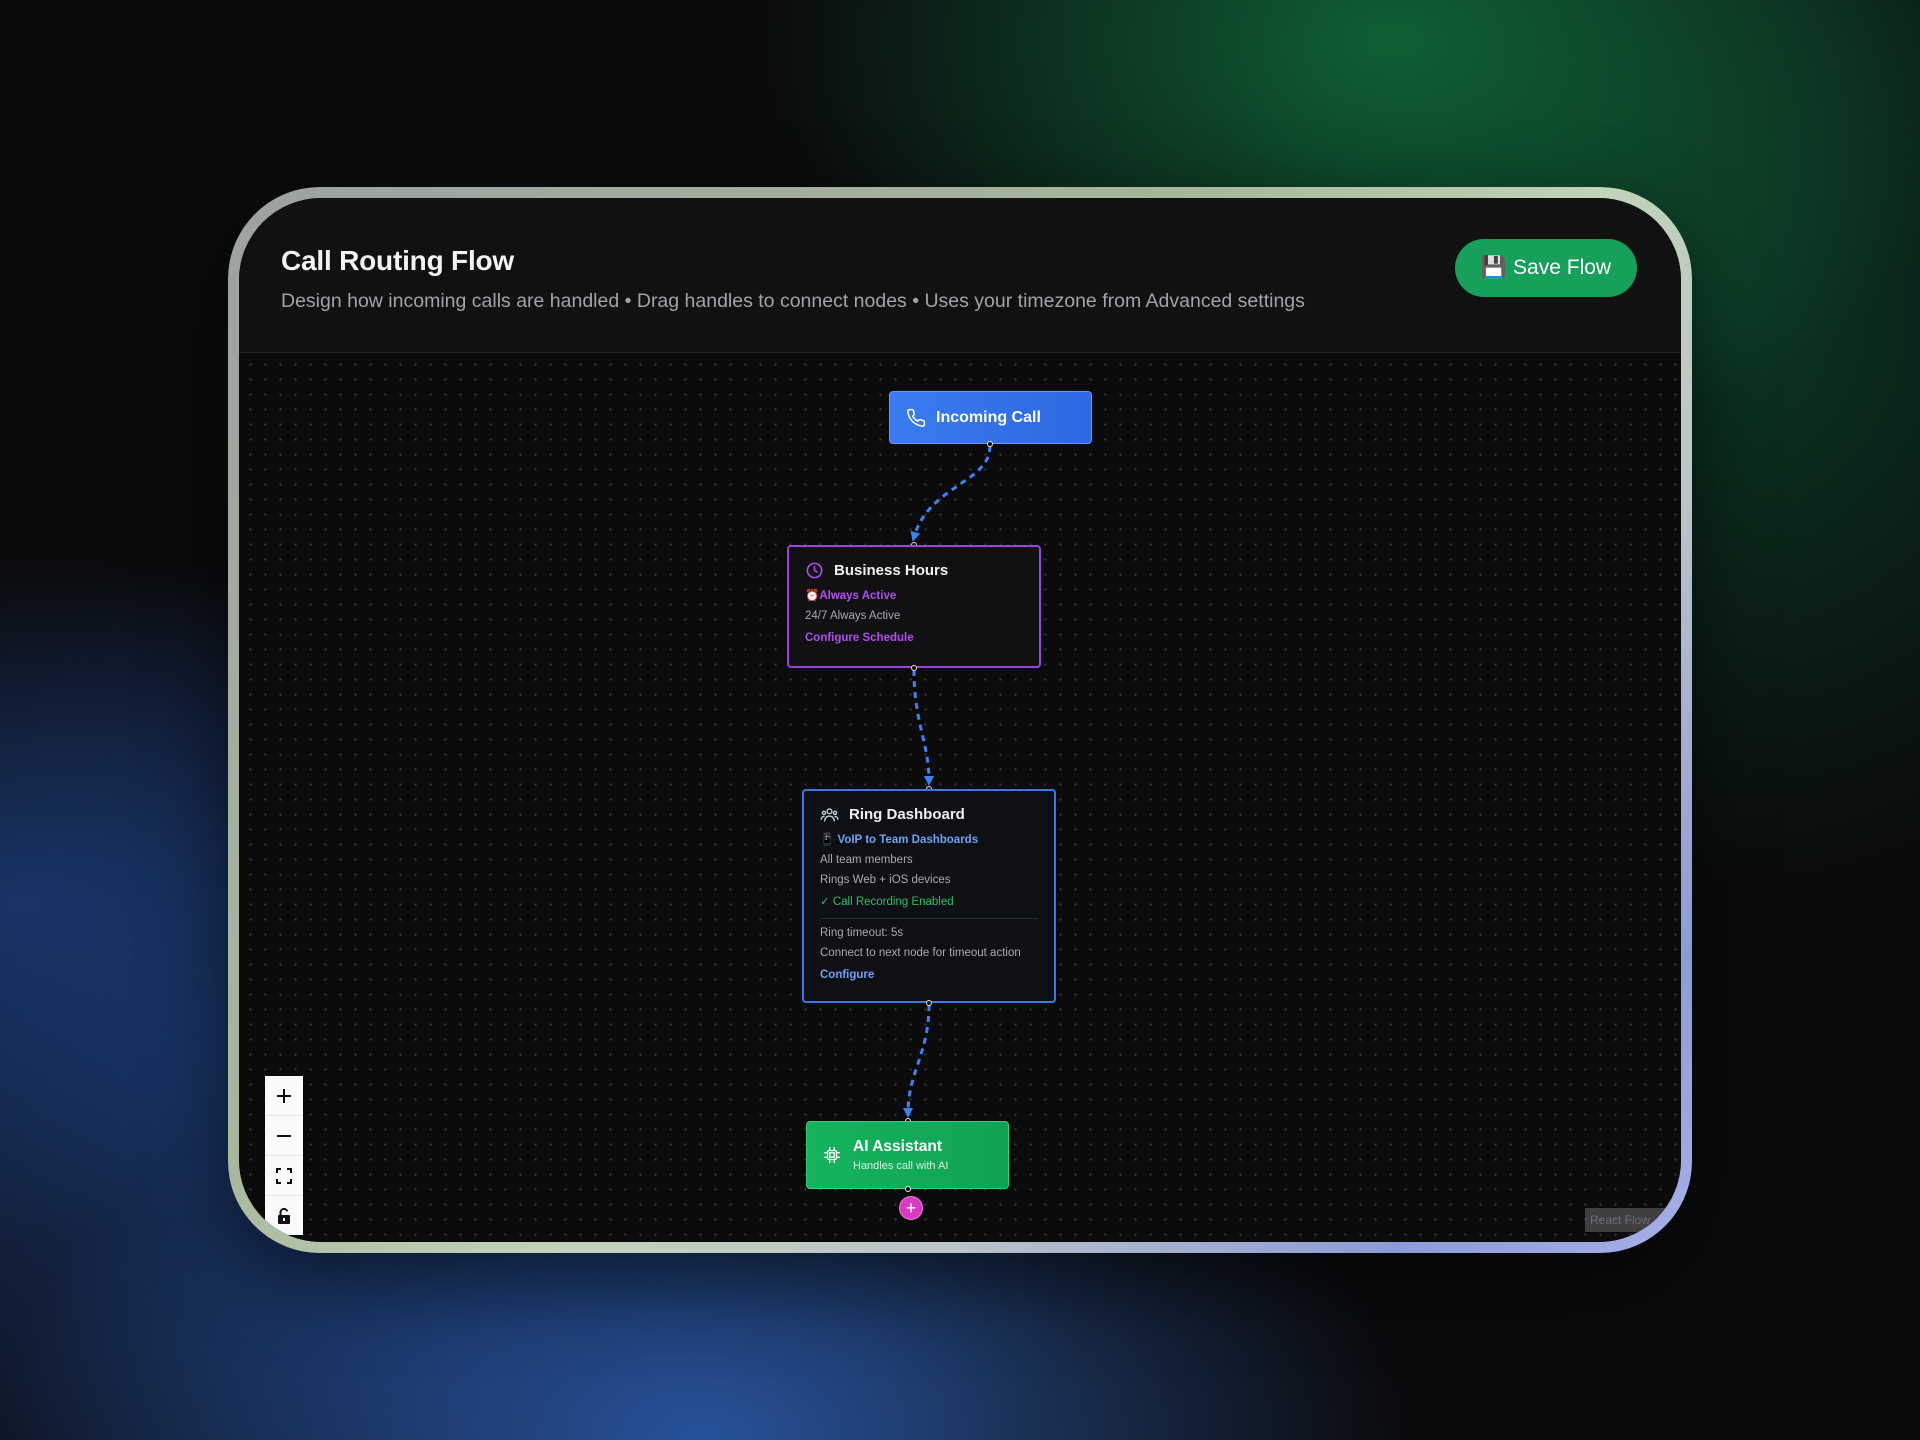  What do you see at coordinates (916, 417) in the screenshot?
I see `phone-icon` at bounding box center [916, 417].